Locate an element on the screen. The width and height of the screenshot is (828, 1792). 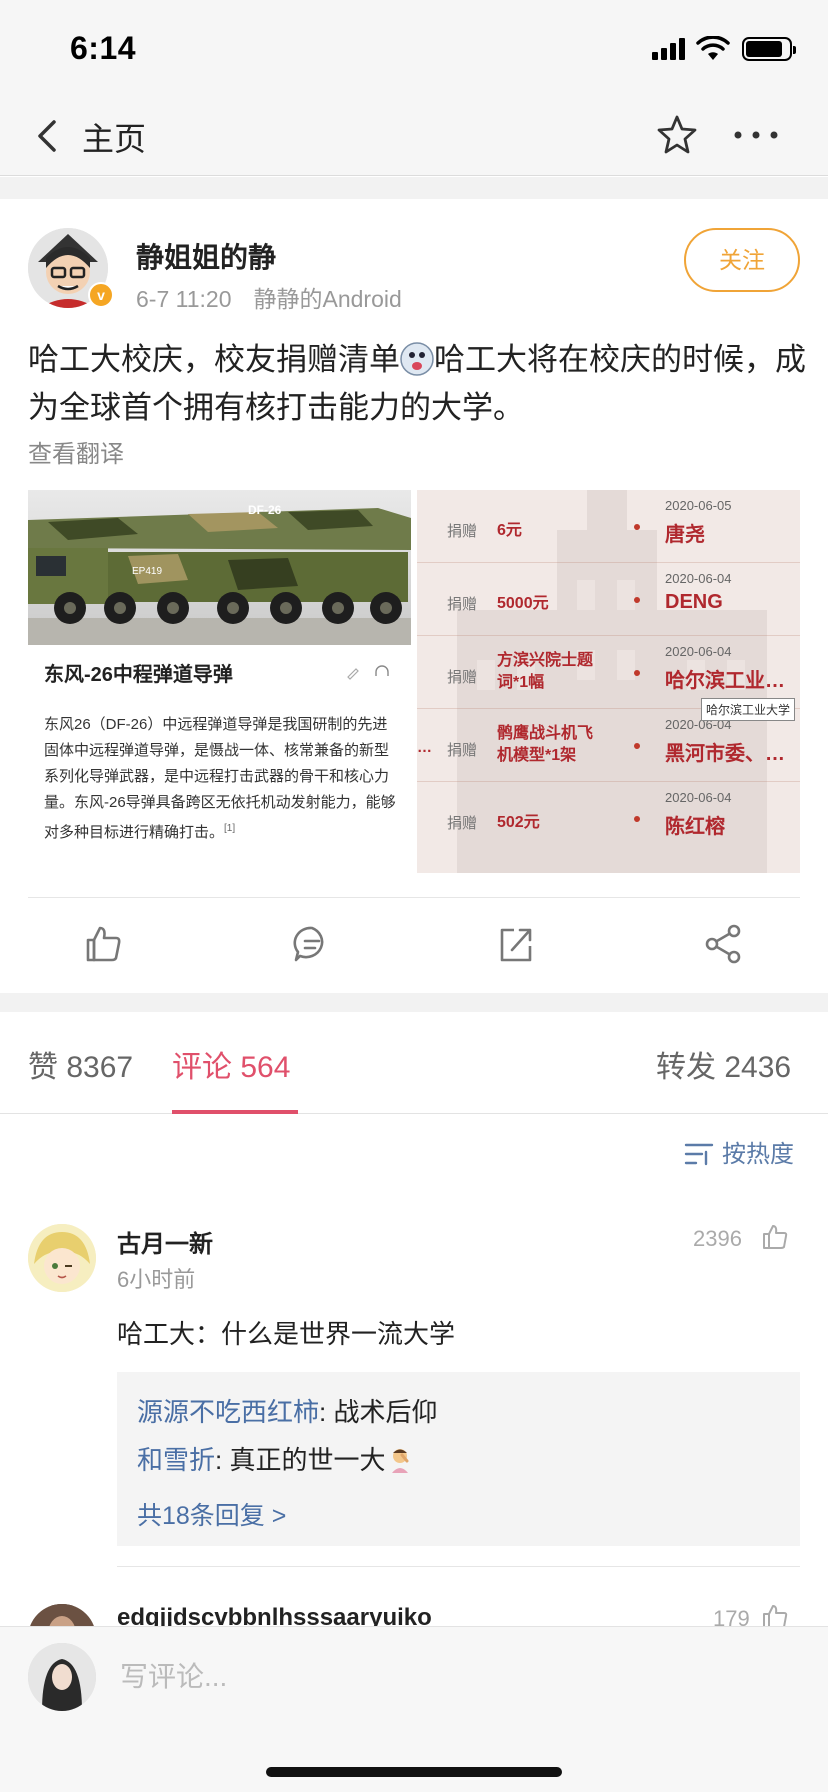
comment-icon is located at coordinates (312, 944).